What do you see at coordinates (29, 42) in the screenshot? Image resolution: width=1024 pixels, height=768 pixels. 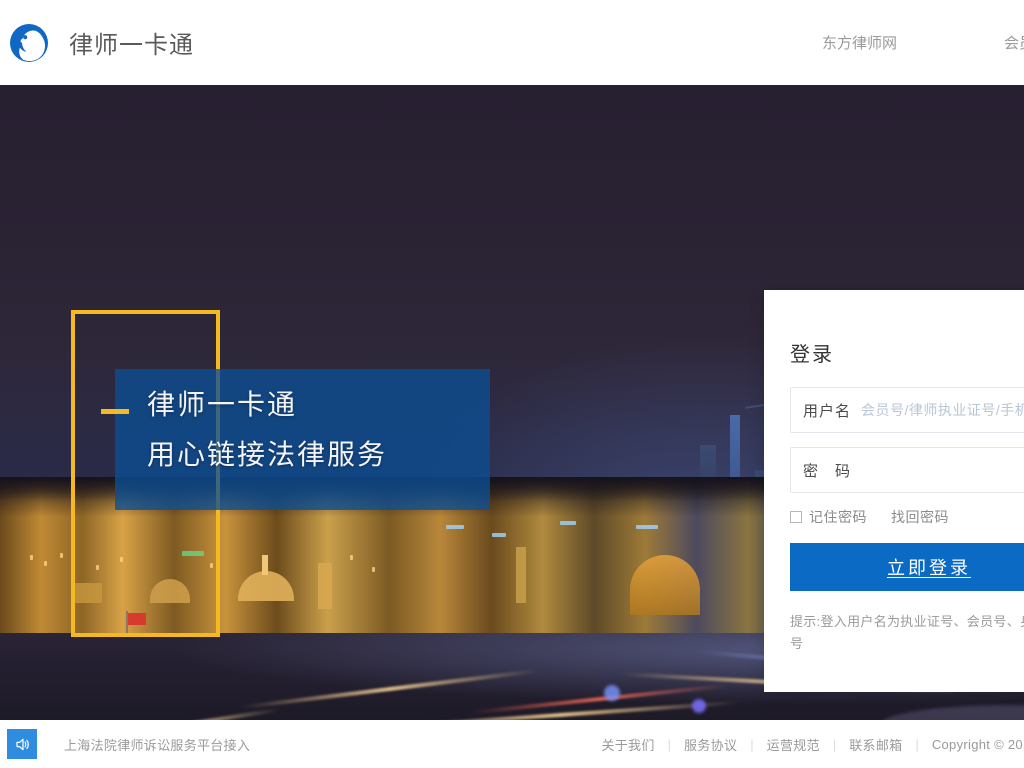 I see `lawyer-circle-logo-icon` at bounding box center [29, 42].